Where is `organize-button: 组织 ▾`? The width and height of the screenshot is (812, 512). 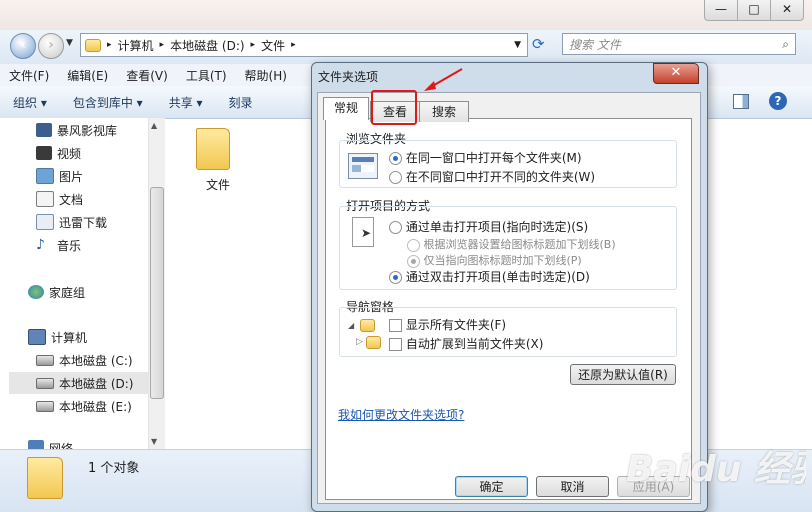 organize-button: 组织 ▾ is located at coordinates (30, 102).